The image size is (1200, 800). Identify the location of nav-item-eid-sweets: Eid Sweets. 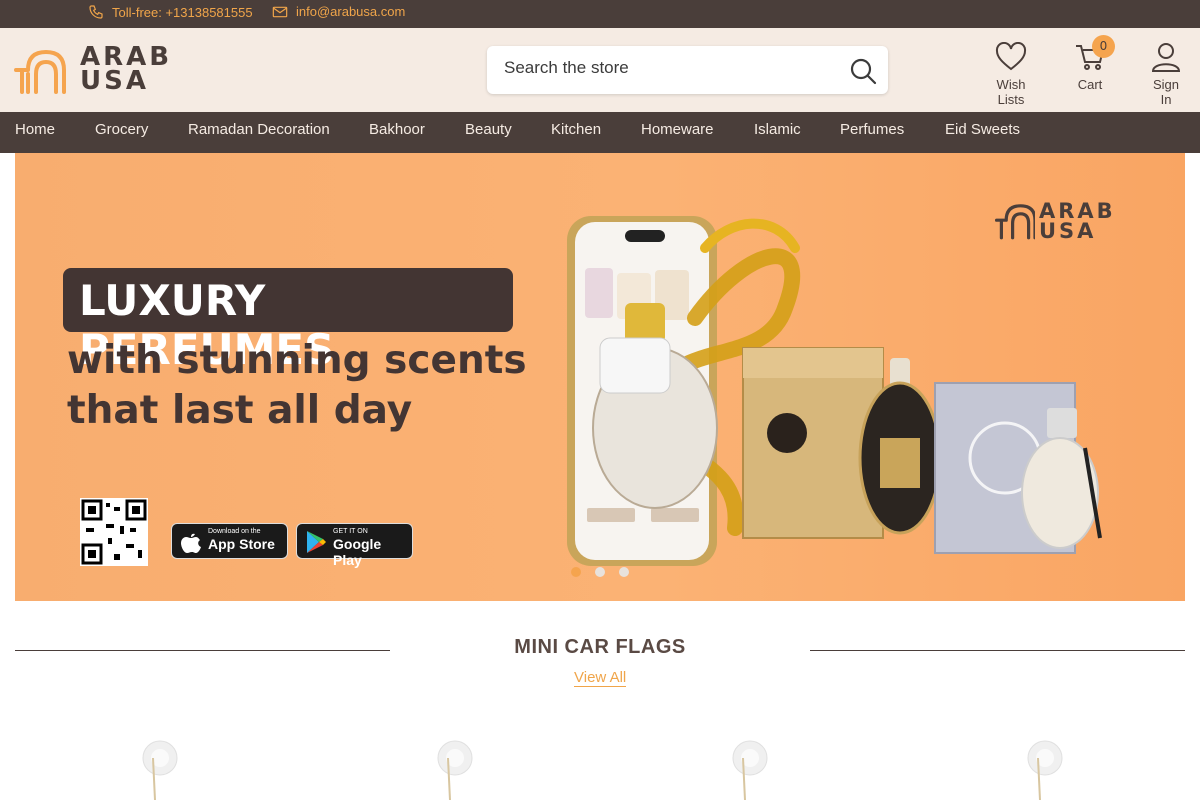
(982, 132).